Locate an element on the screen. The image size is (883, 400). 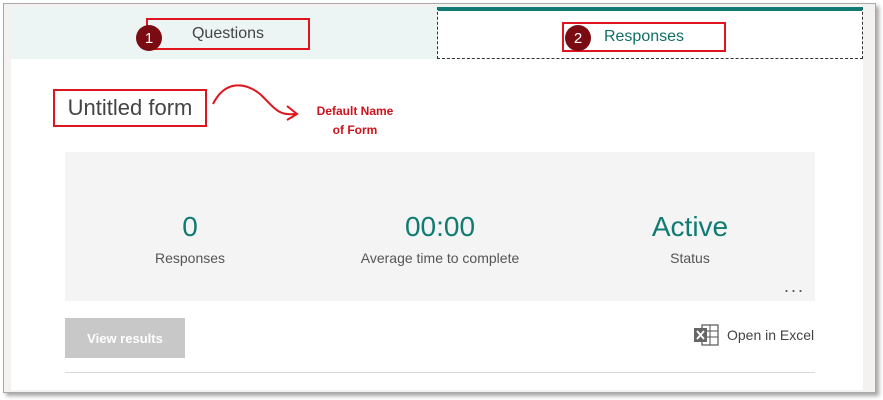
annotation-note: Default Name of Form is located at coordinates (355, 121).